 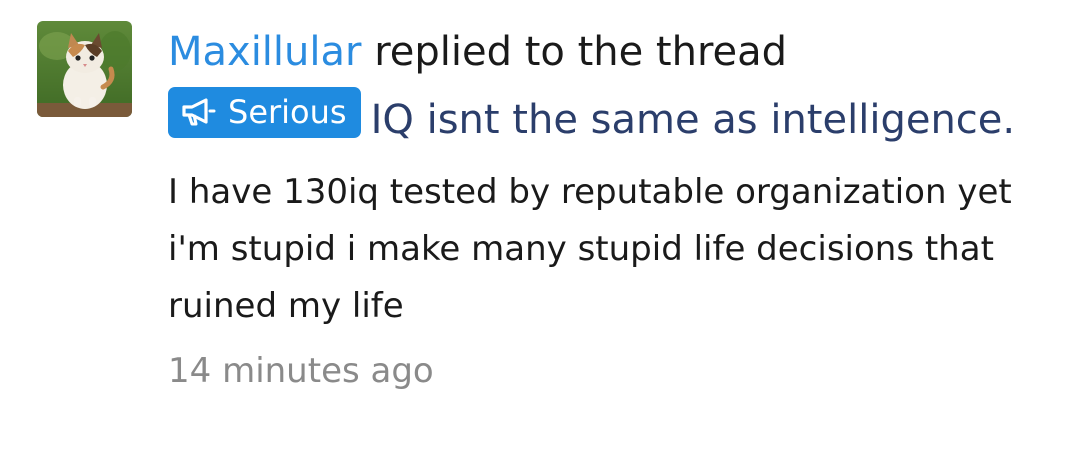 I want to click on alert-timestamp: 14 minutes ago, so click(x=301, y=371).